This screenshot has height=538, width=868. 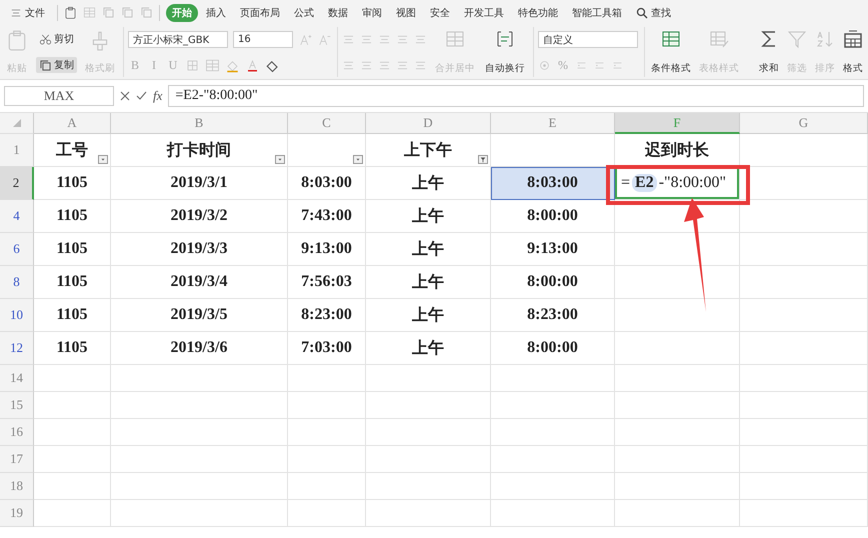 I want to click on column-header: G, so click(x=804, y=123).